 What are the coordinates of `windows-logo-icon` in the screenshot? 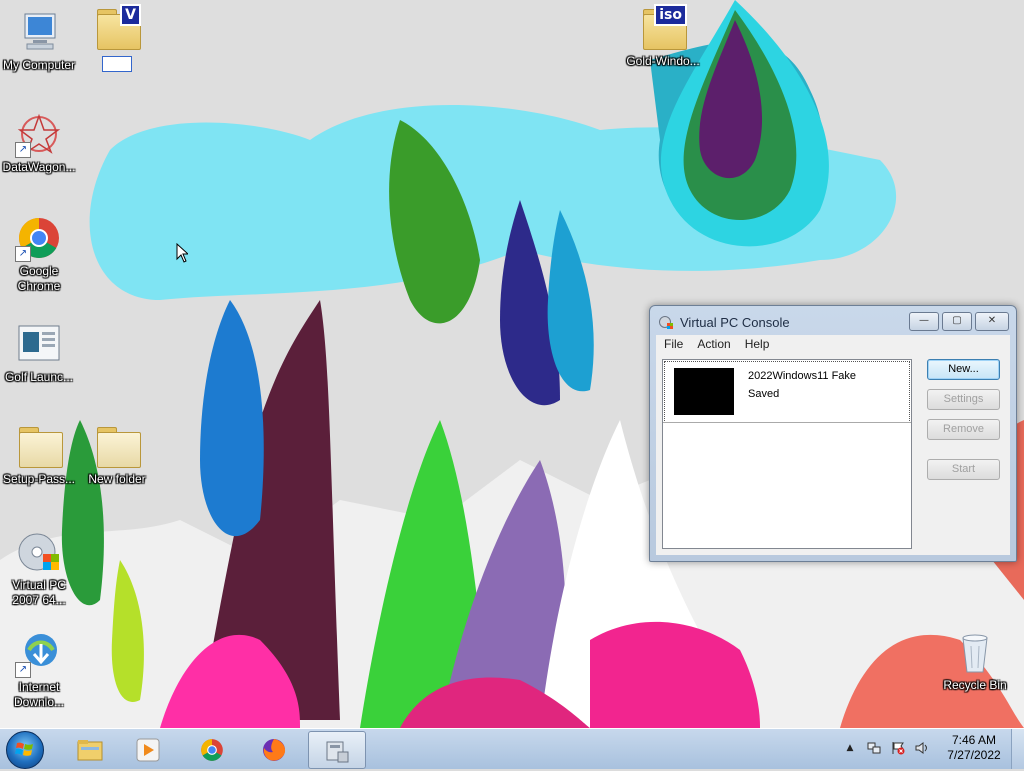 It's located at (24, 749).